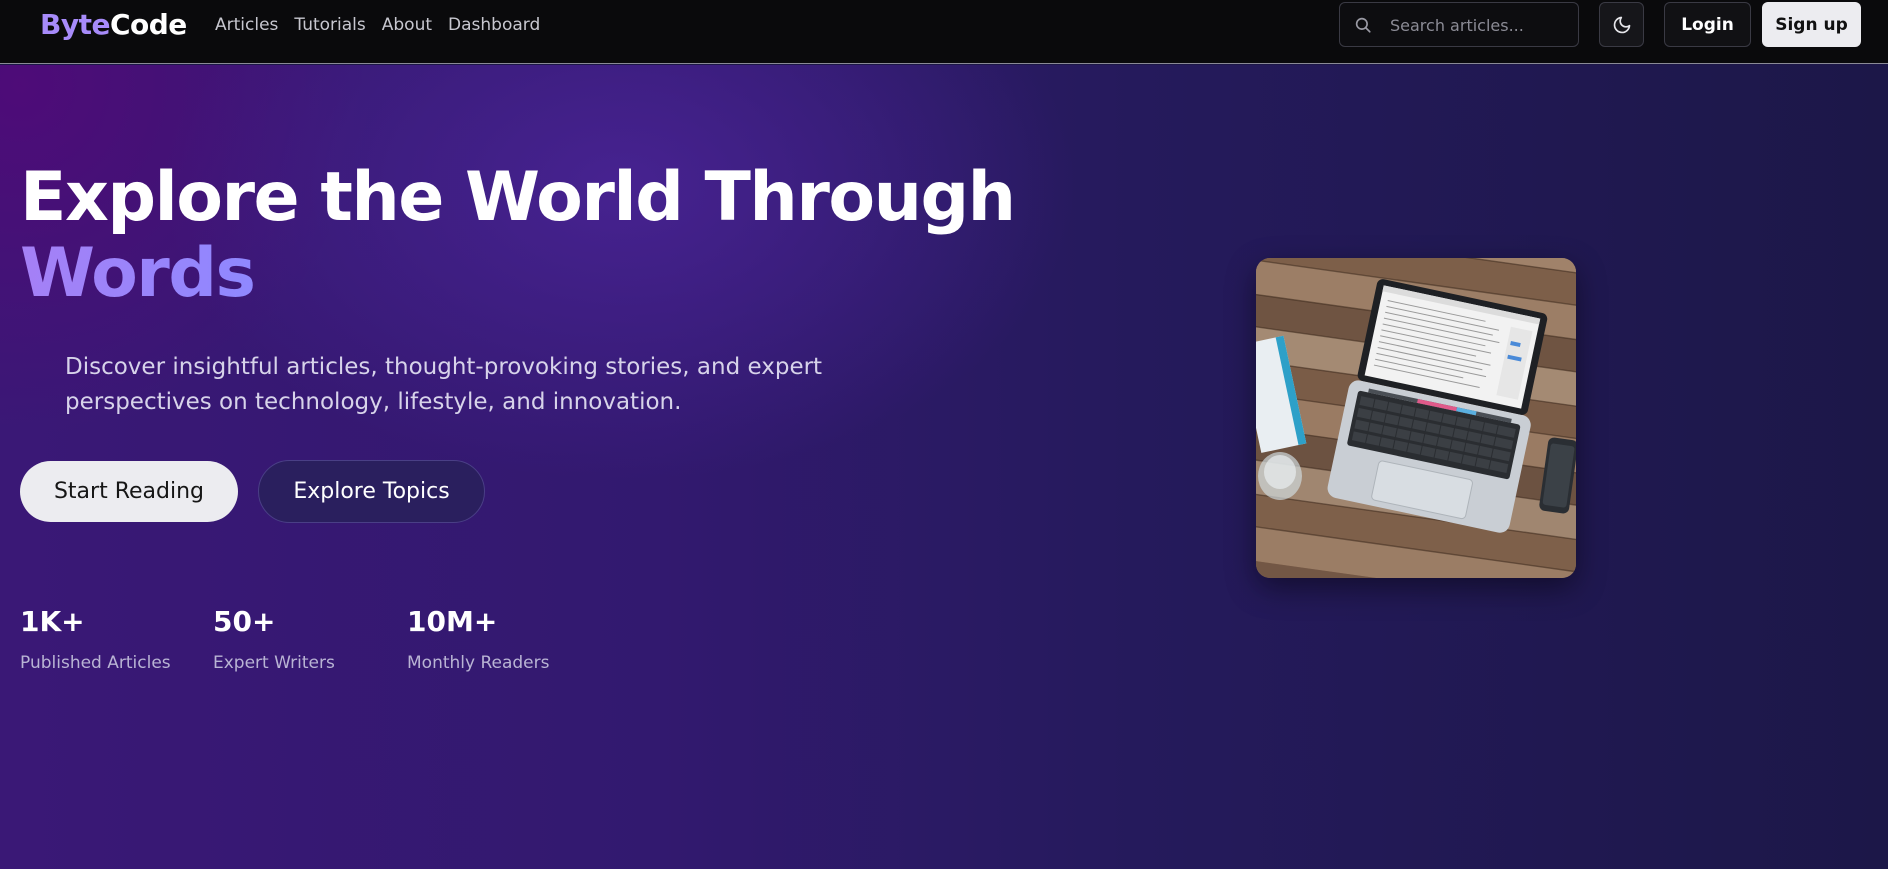 The width and height of the screenshot is (1888, 869). What do you see at coordinates (452, 621) in the screenshot?
I see `stat-value: 10M+` at bounding box center [452, 621].